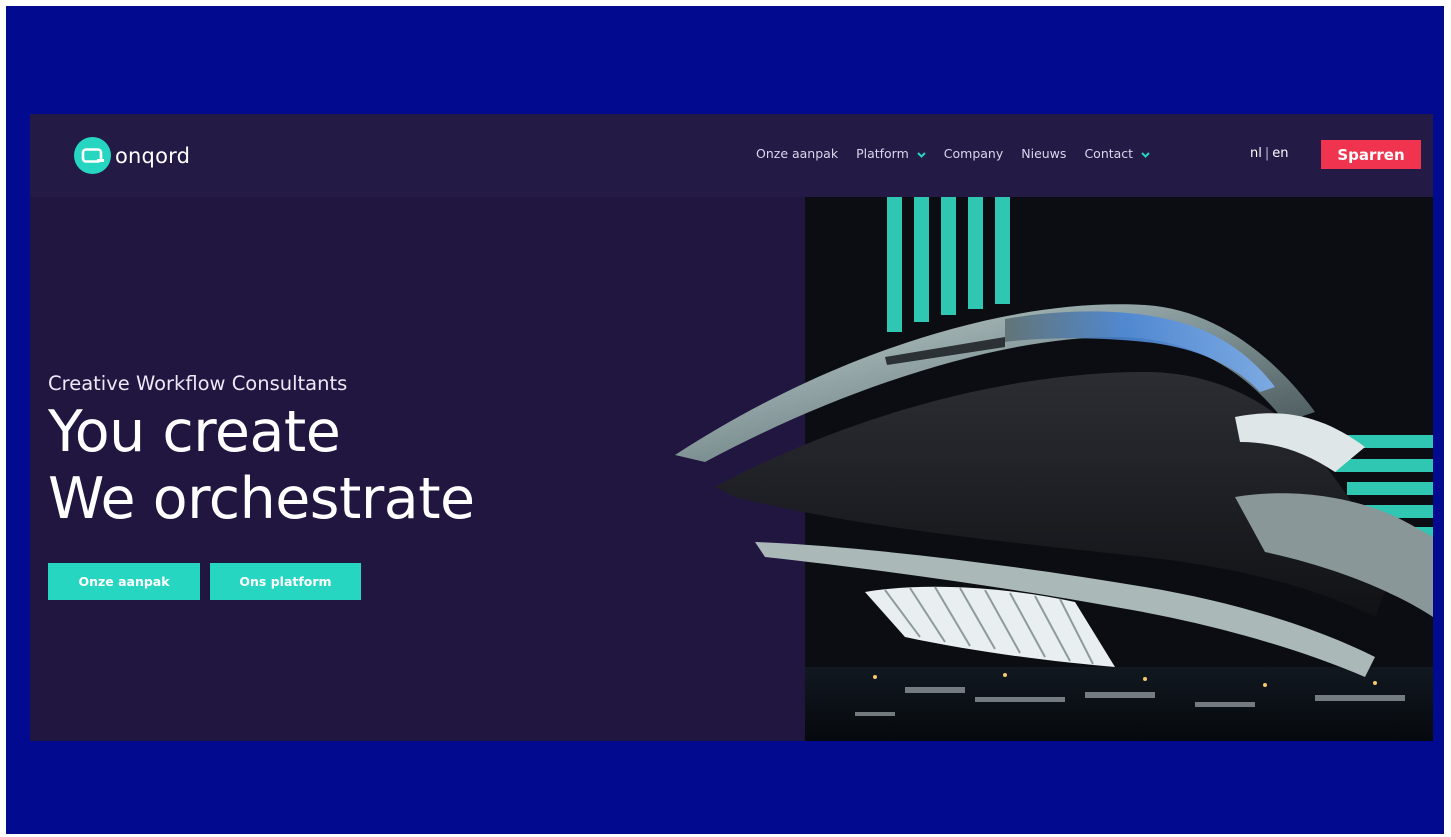 The width and height of the screenshot is (1451, 837). I want to click on nav-item-nieuws: Nieuws, so click(1043, 153).